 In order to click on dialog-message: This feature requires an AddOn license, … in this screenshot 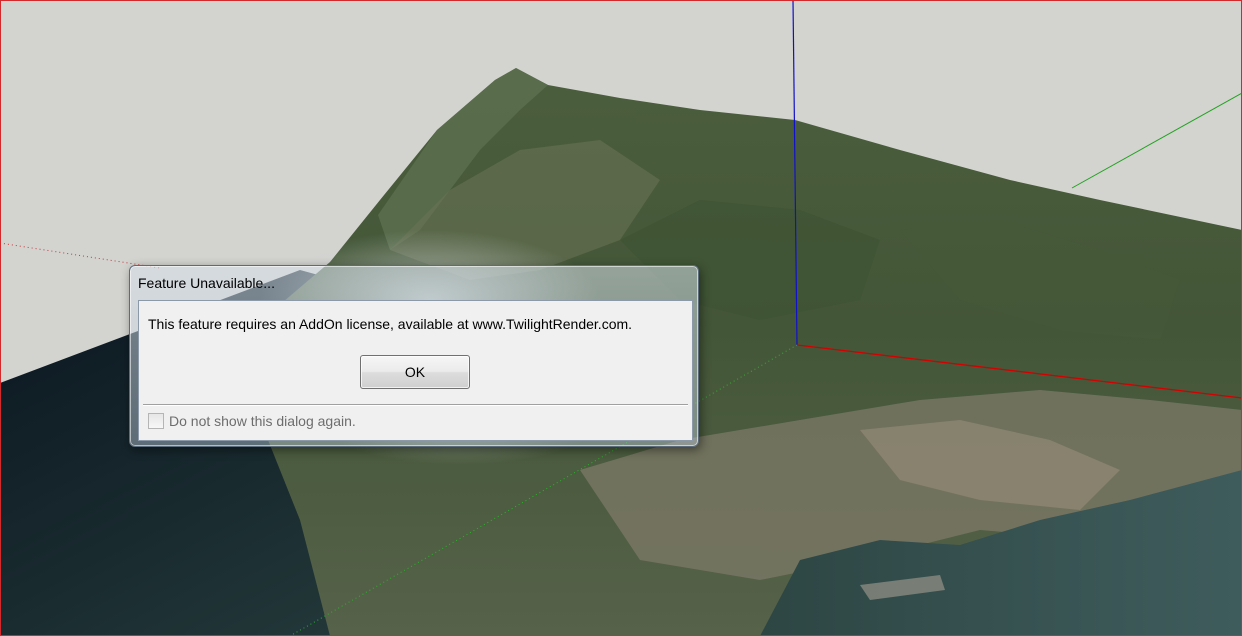, I will do `click(390, 324)`.